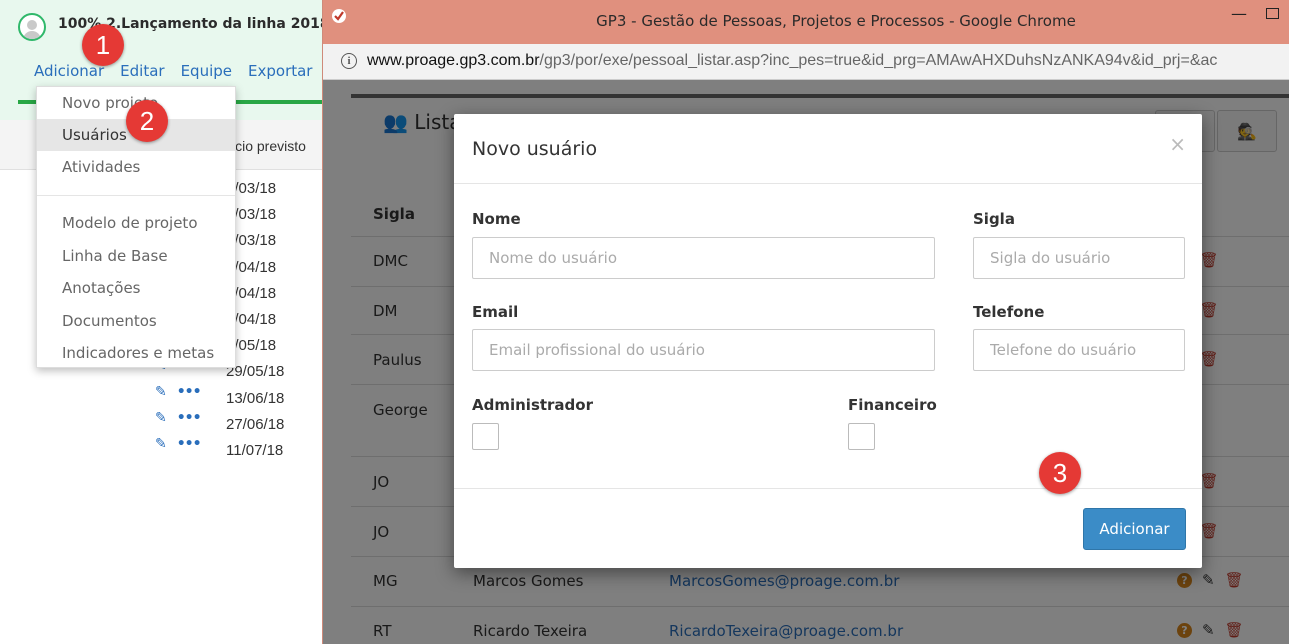  Describe the element at coordinates (703, 258) in the screenshot. I see `nome-input` at that location.